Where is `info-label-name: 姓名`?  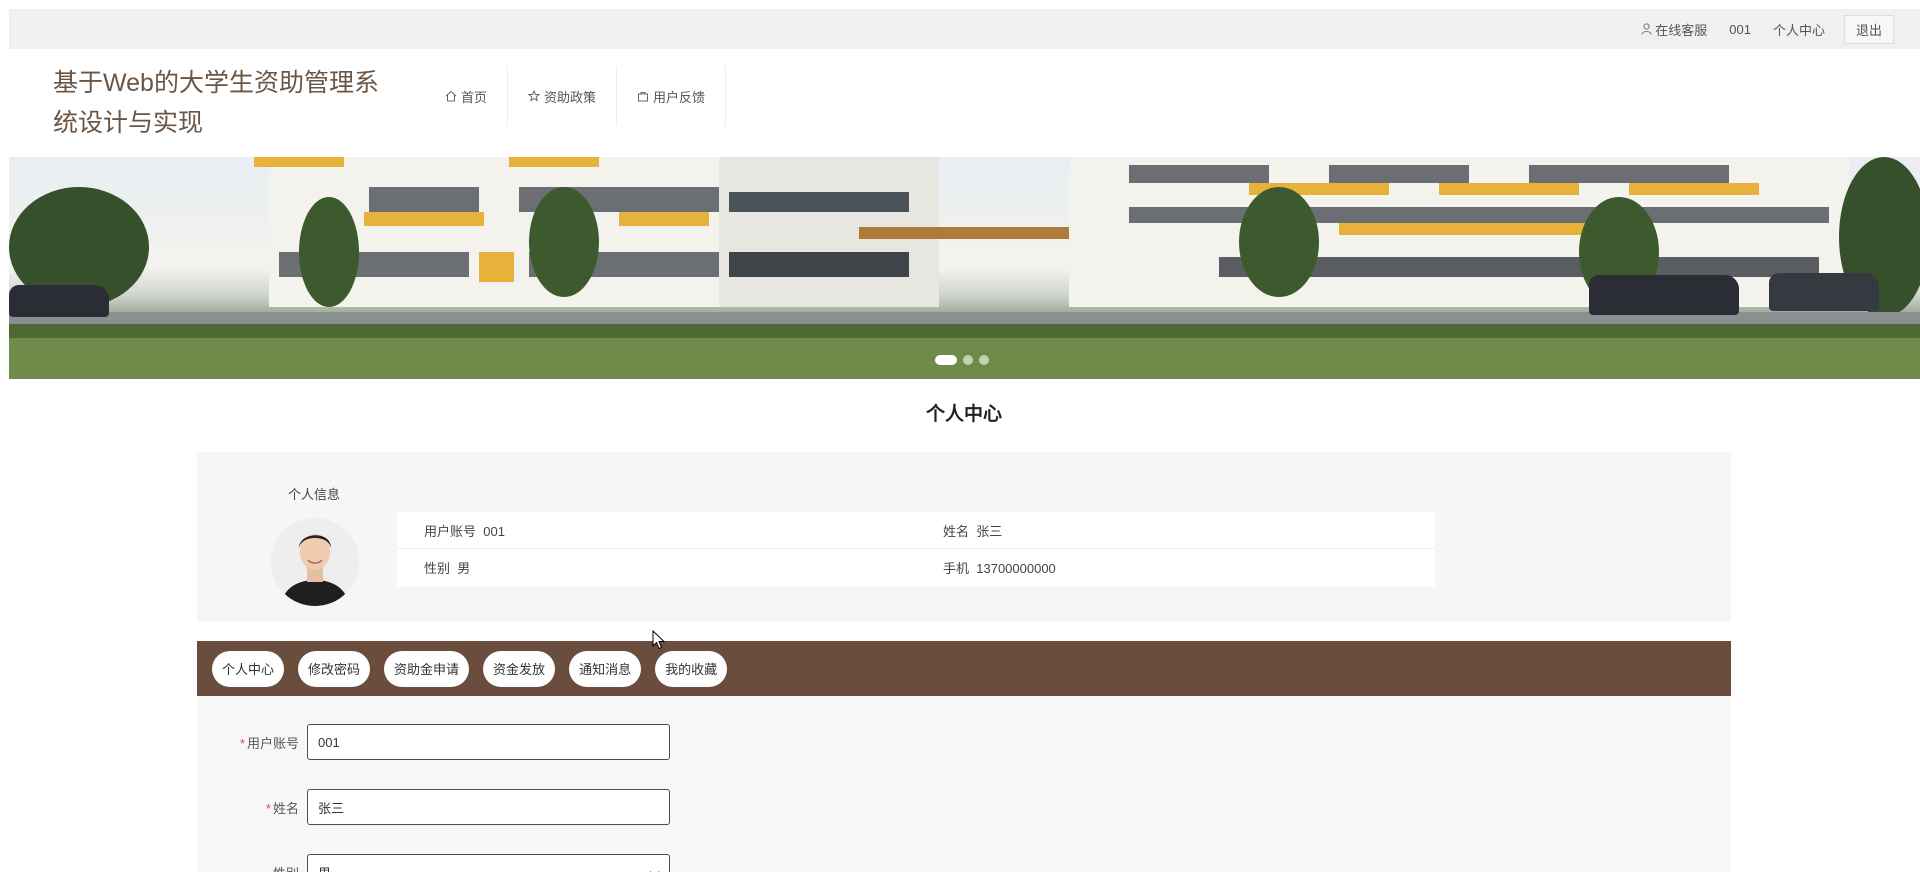
info-label-name: 姓名 is located at coordinates (956, 531).